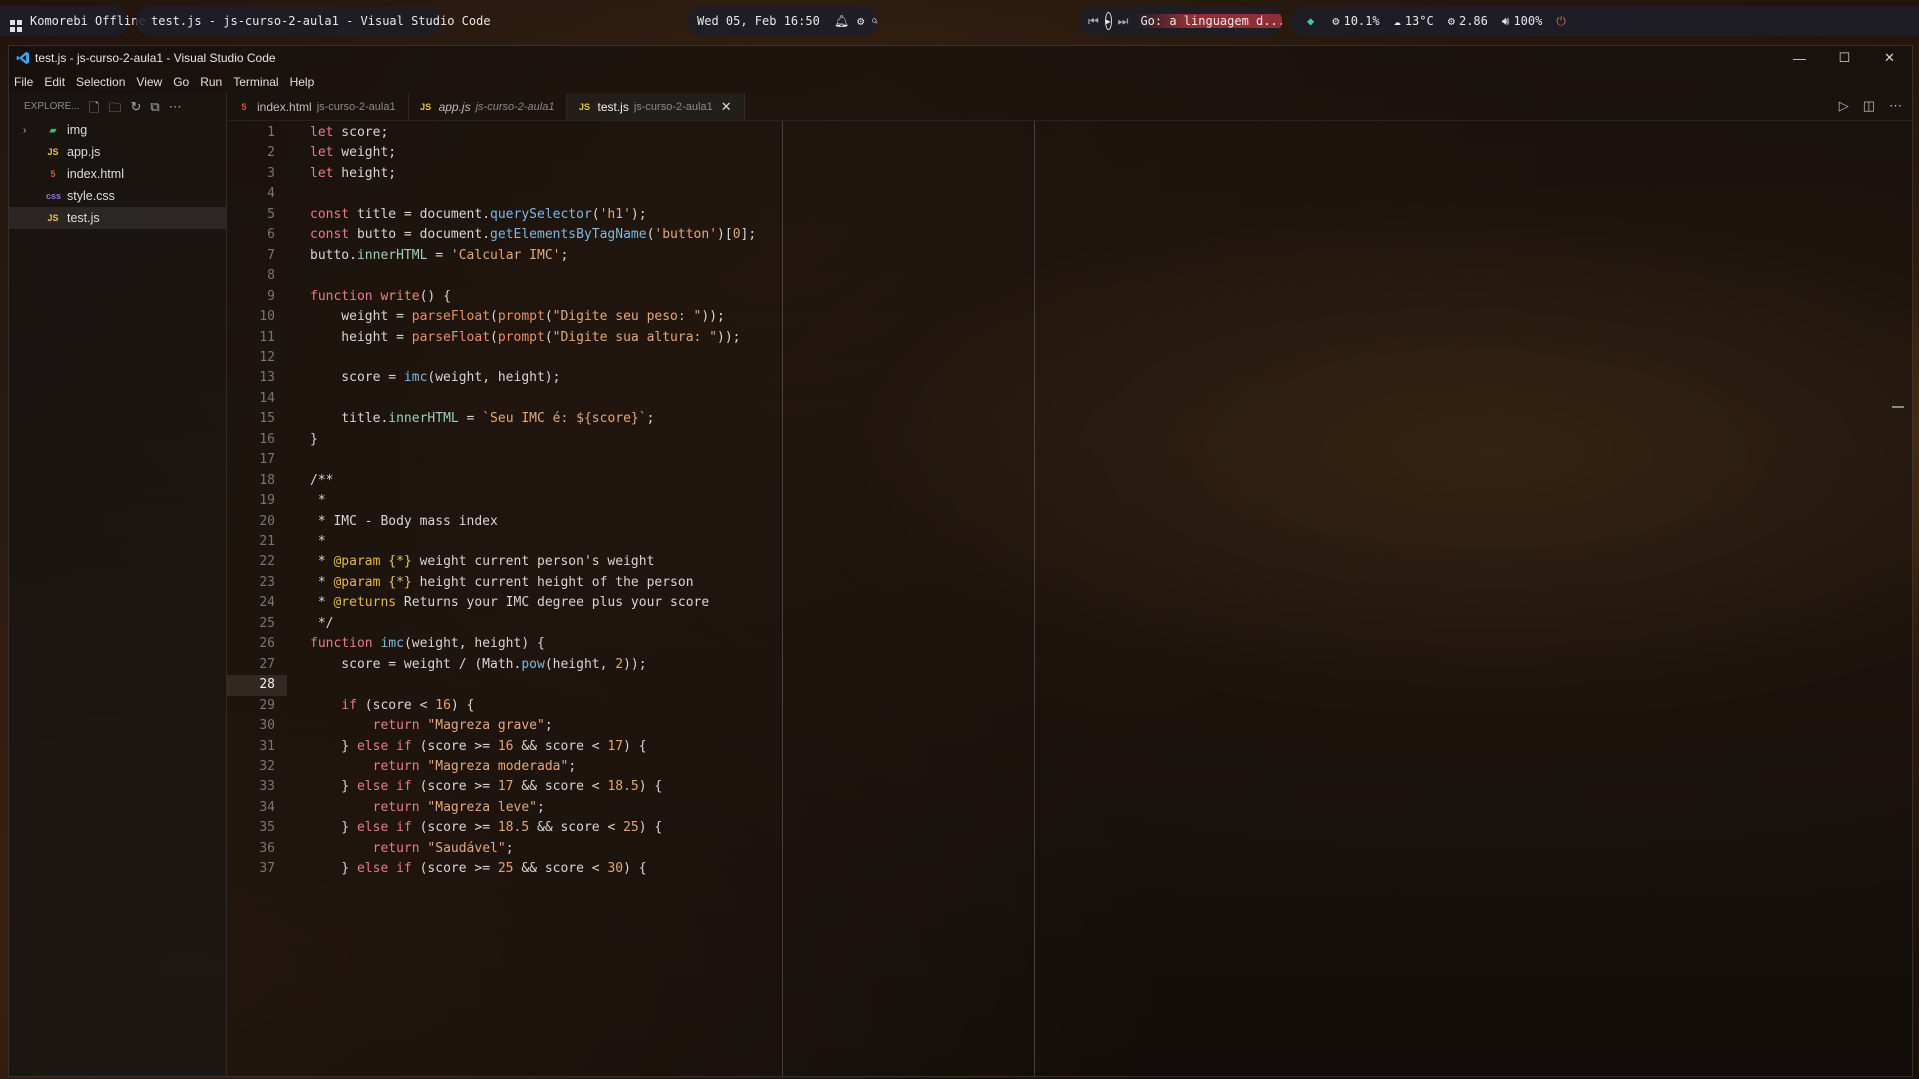 The width and height of the screenshot is (1919, 1079). Describe the element at coordinates (353, 153) in the screenshot. I see `code-line: let weight;` at that location.